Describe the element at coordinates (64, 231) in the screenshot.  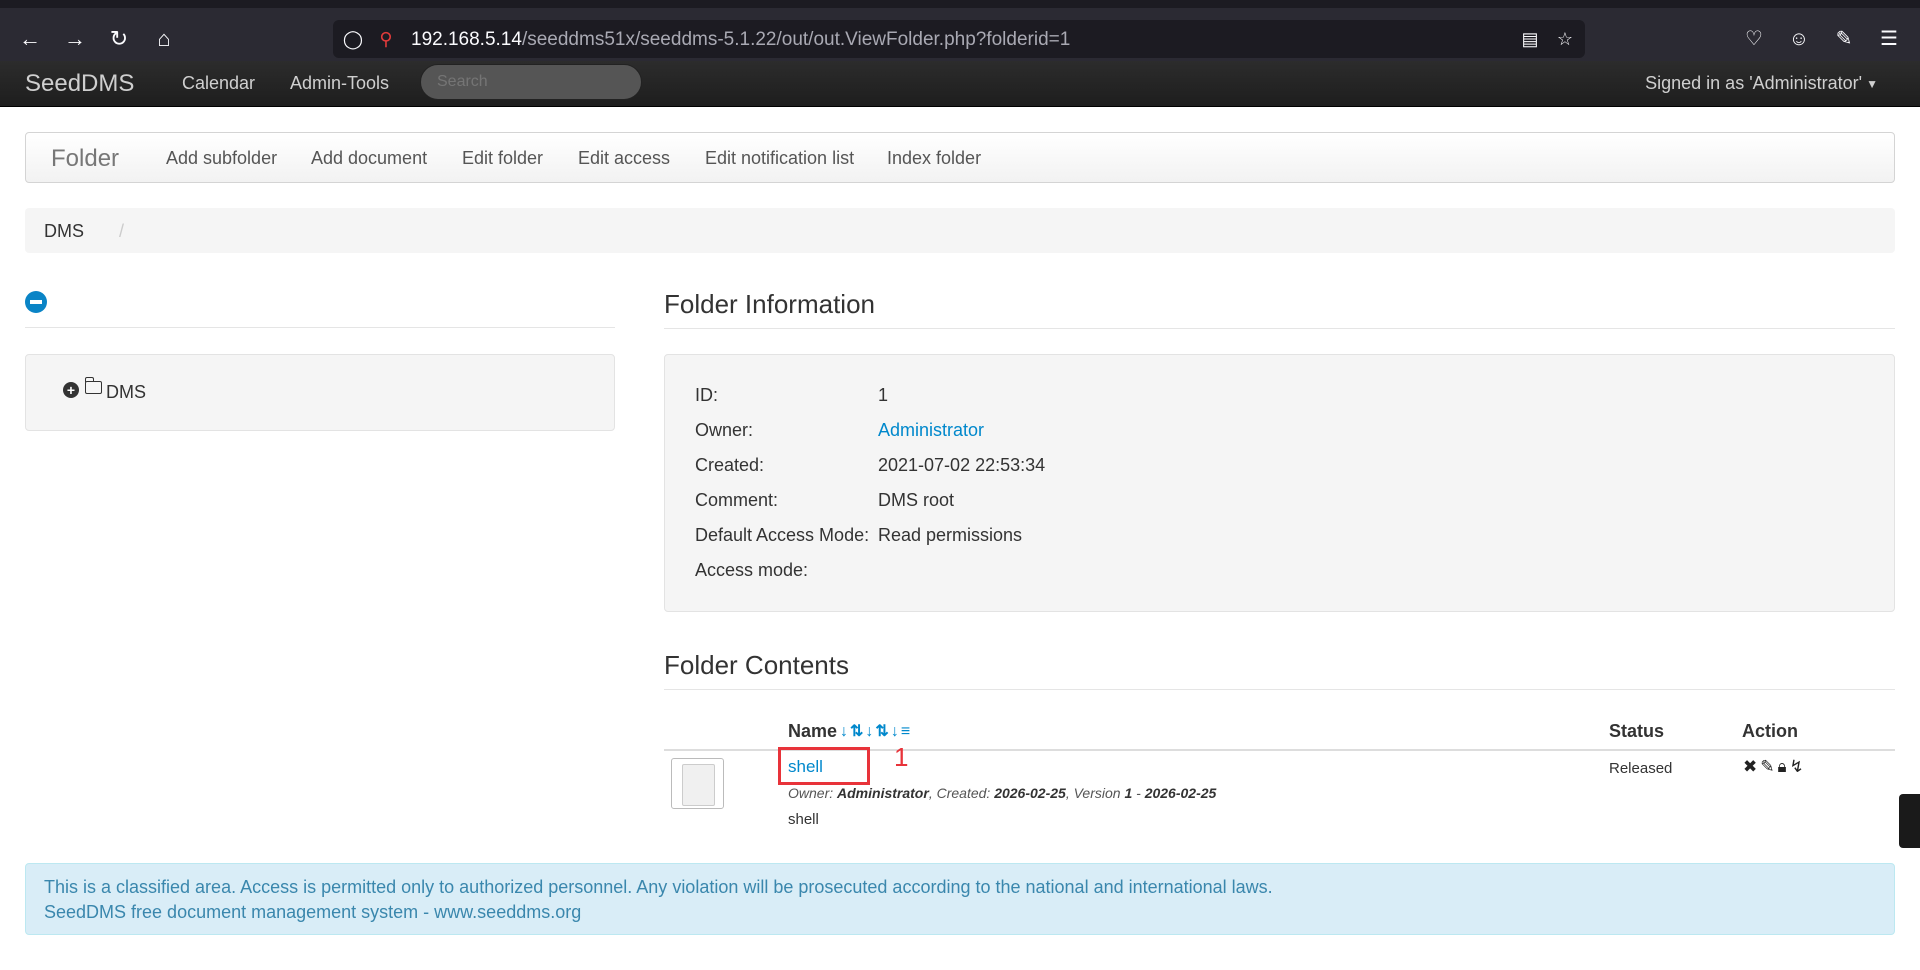
I see `breadcrumb-dms: DMS` at that location.